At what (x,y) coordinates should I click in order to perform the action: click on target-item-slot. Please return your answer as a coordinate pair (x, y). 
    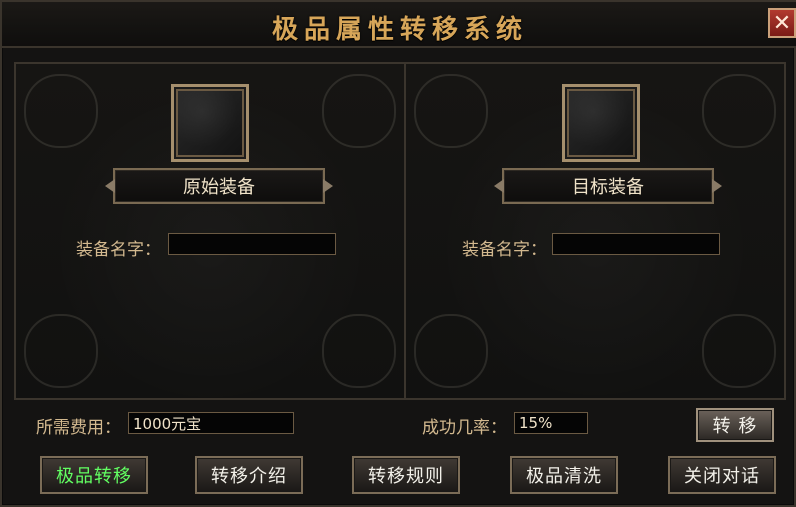
    Looking at the image, I should click on (601, 123).